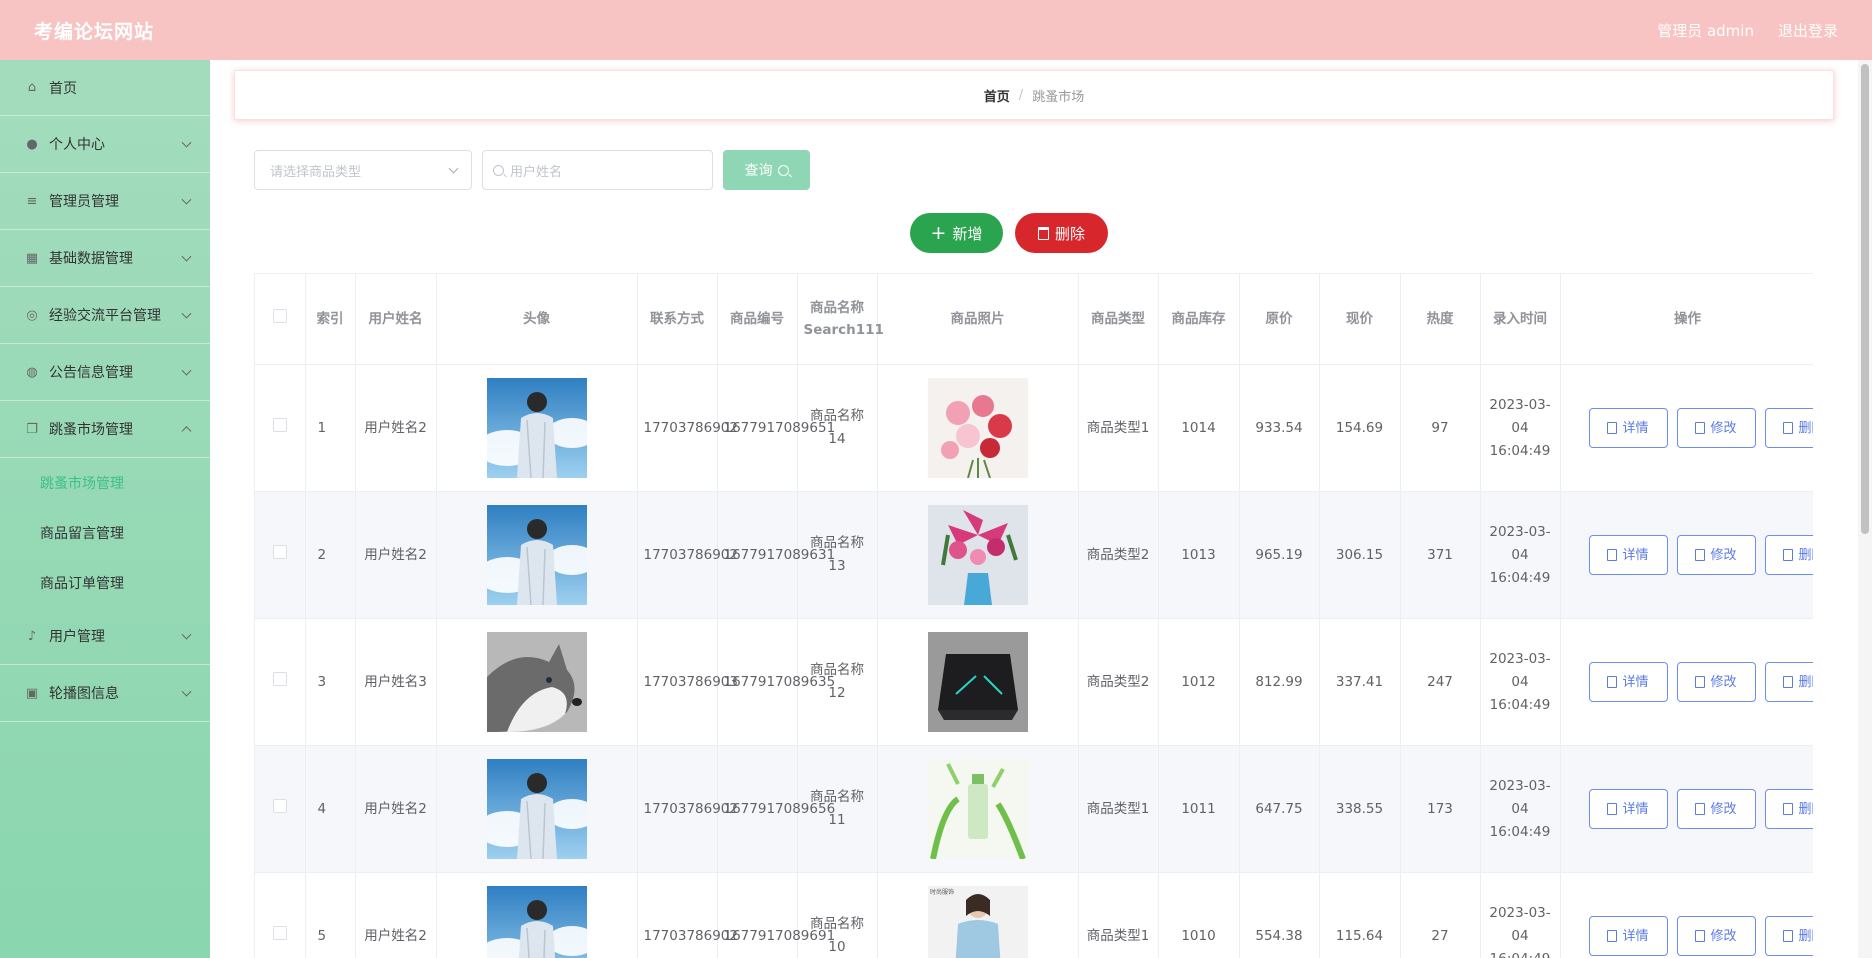 The width and height of the screenshot is (1872, 958). I want to click on sidebar-item-7: ♪ 用户管理, so click(105, 636).